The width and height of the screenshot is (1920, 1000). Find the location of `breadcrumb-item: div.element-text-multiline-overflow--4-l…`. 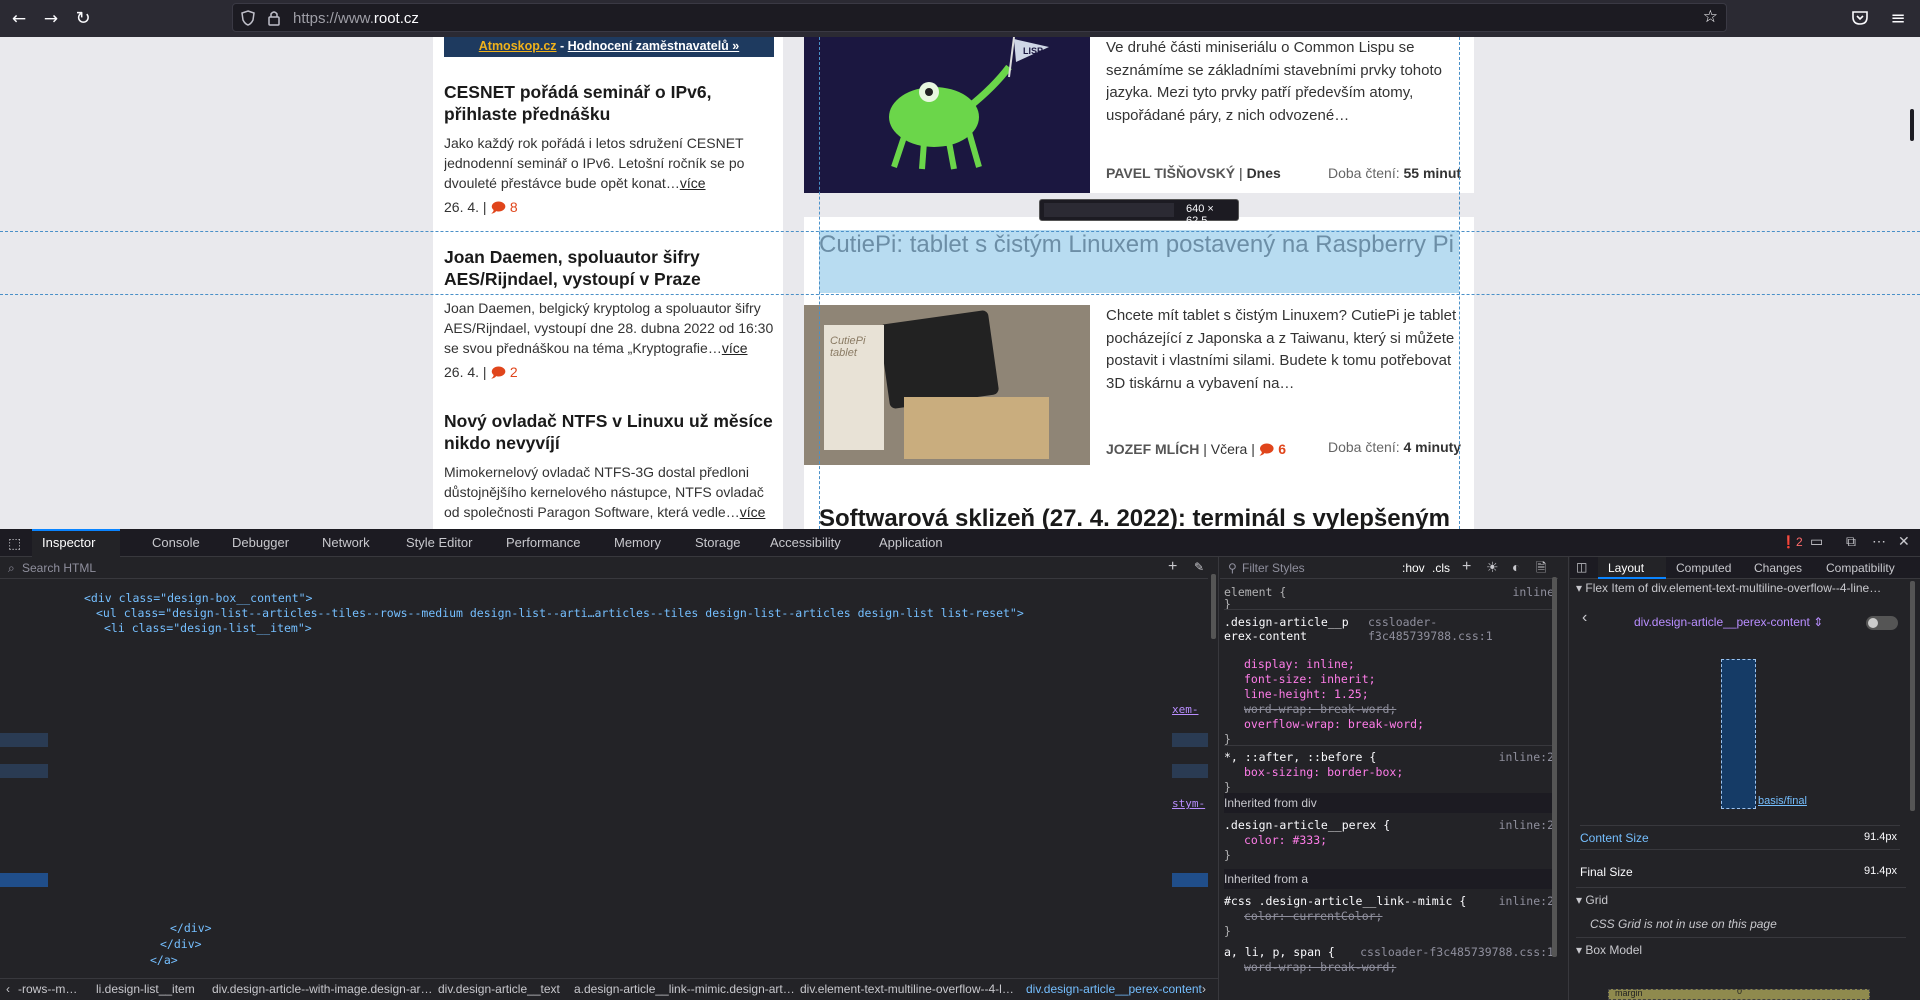

breadcrumb-item: div.element-text-multiline-overflow--4-l… is located at coordinates (907, 989).